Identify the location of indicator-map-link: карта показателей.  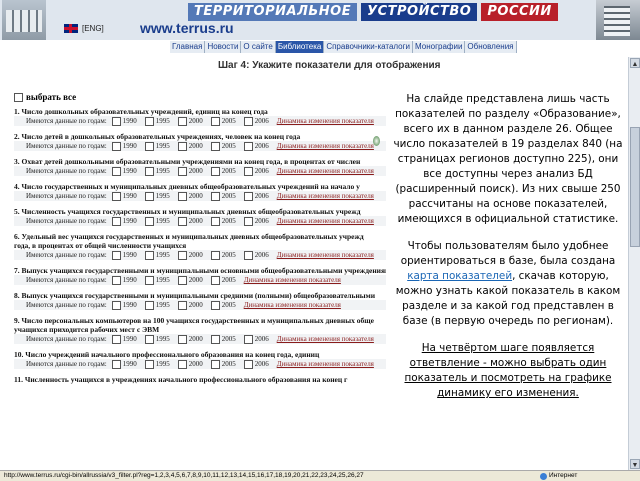
(459, 276).